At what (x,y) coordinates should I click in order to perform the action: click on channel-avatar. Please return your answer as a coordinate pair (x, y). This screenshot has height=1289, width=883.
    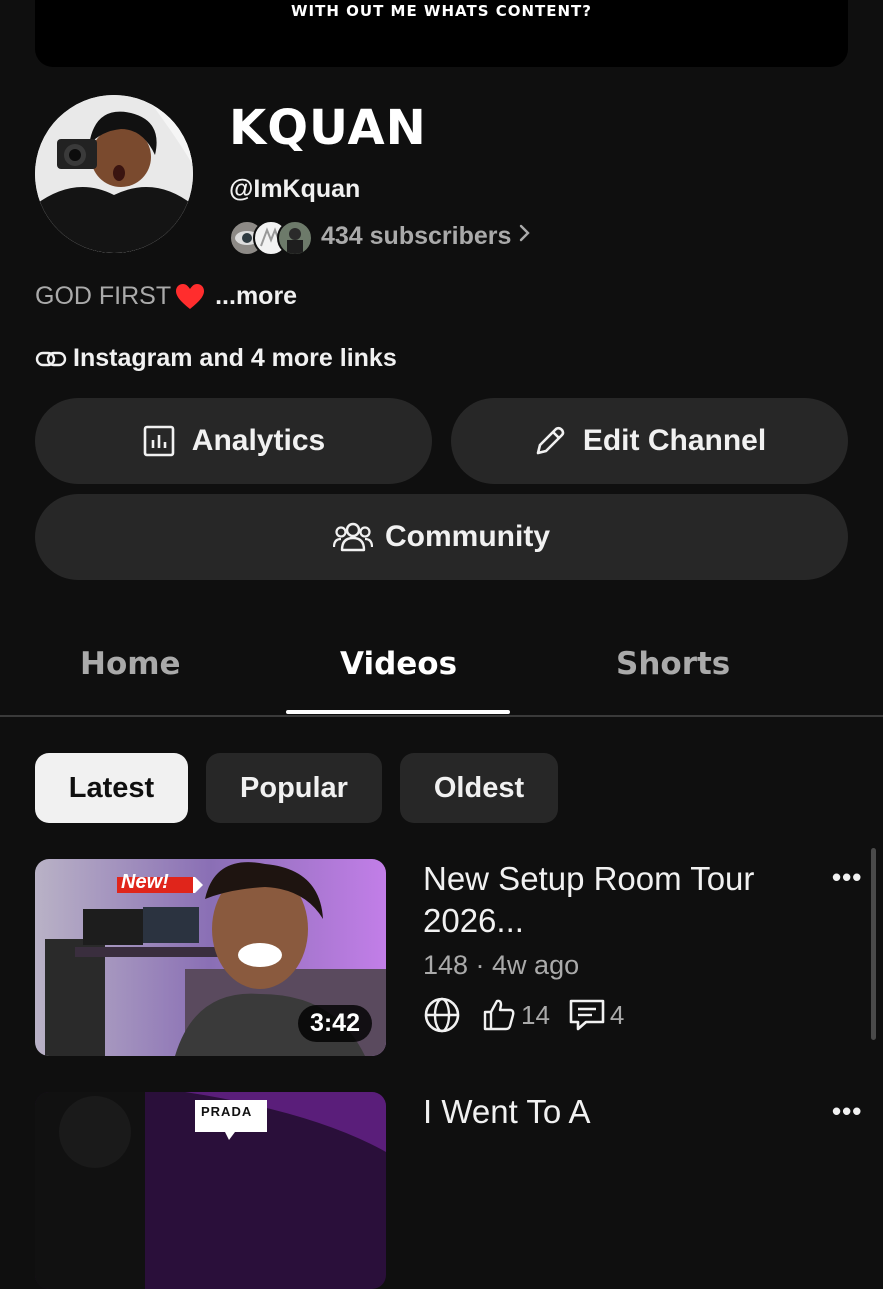
    Looking at the image, I should click on (114, 174).